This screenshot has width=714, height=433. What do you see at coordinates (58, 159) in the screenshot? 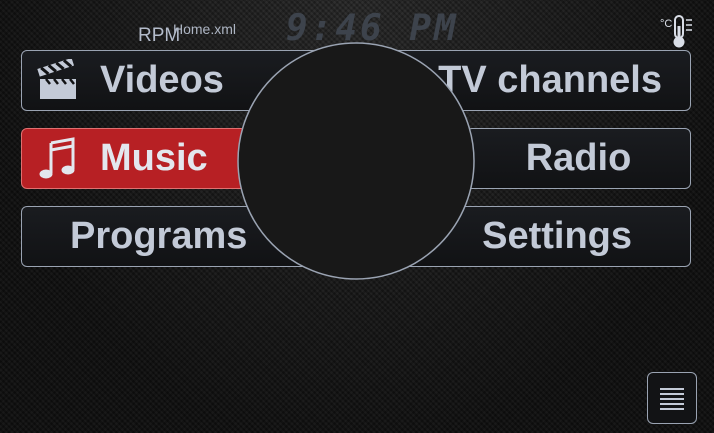
I see `music-note-icon` at bounding box center [58, 159].